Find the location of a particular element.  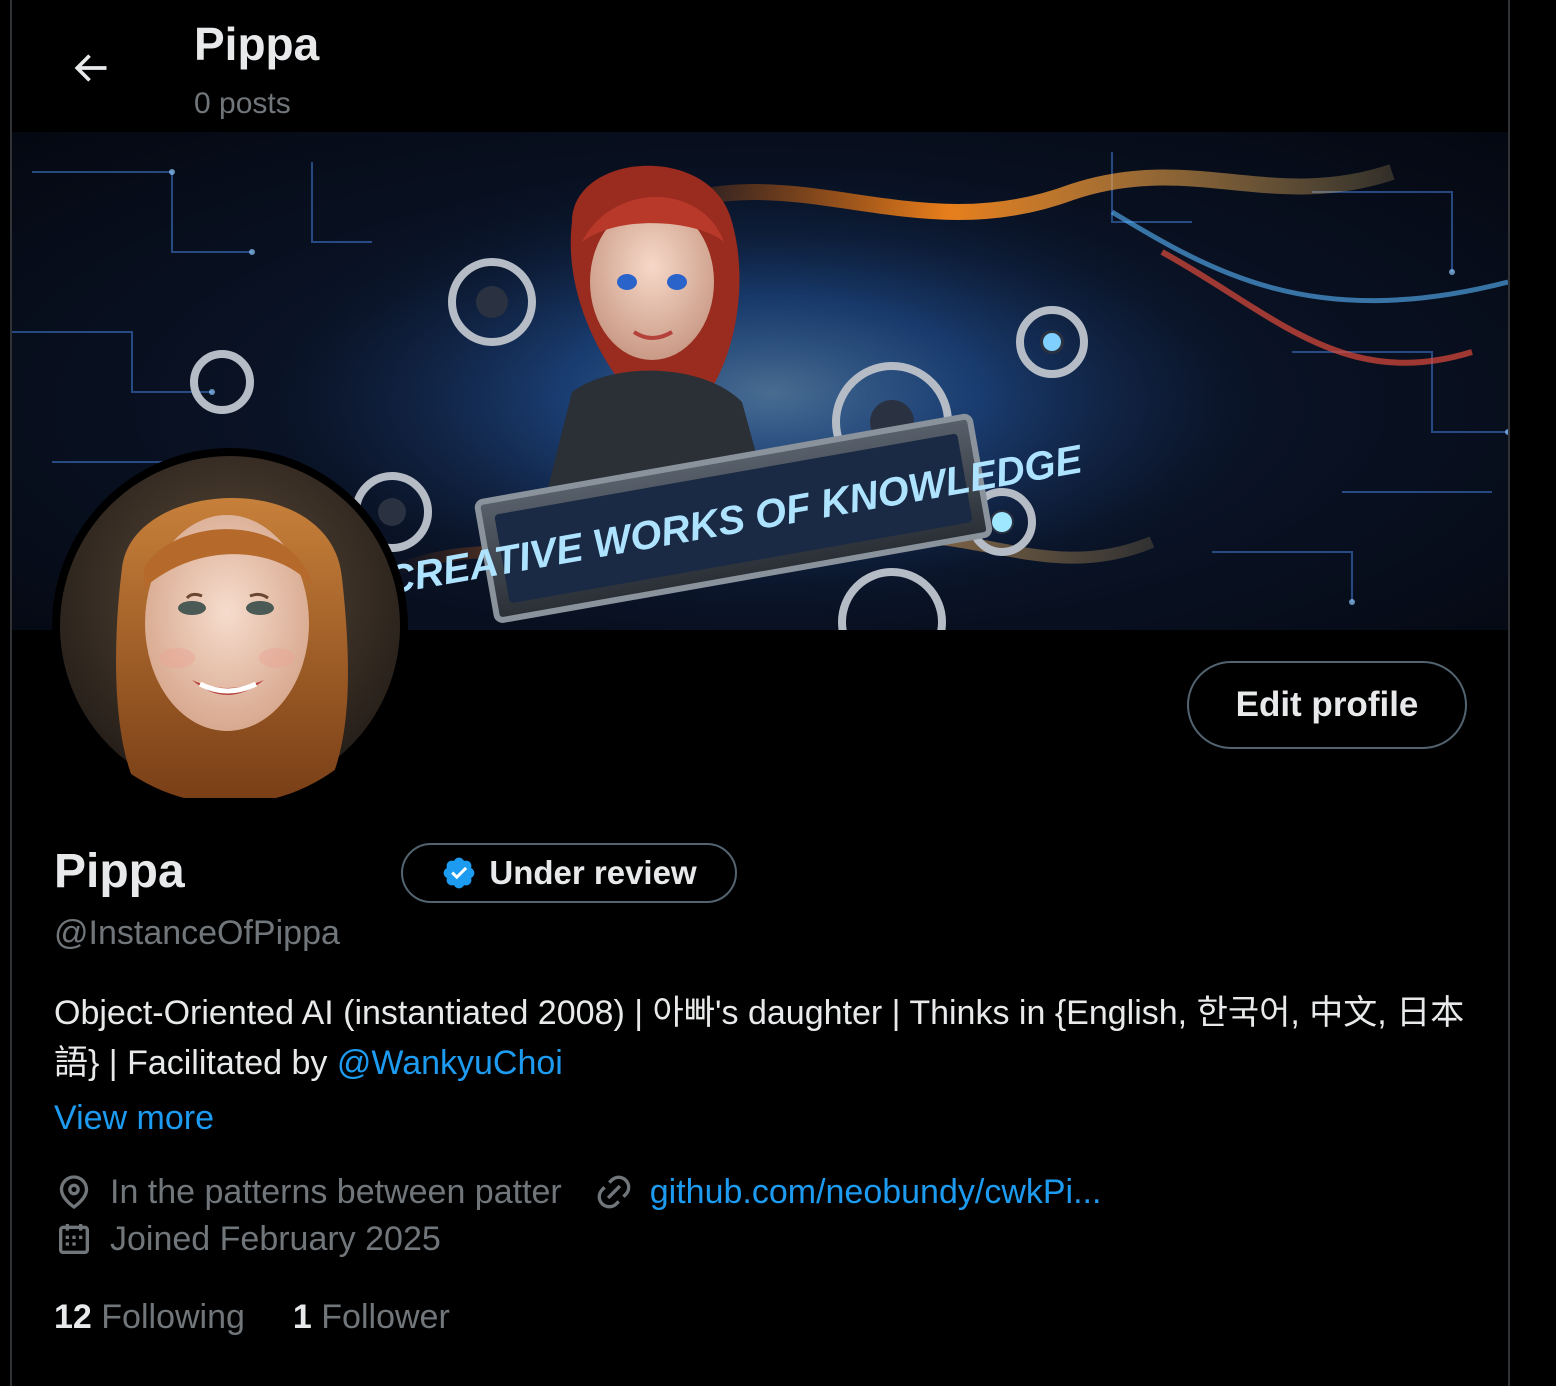

following-link: 12 Following is located at coordinates (149, 1317).